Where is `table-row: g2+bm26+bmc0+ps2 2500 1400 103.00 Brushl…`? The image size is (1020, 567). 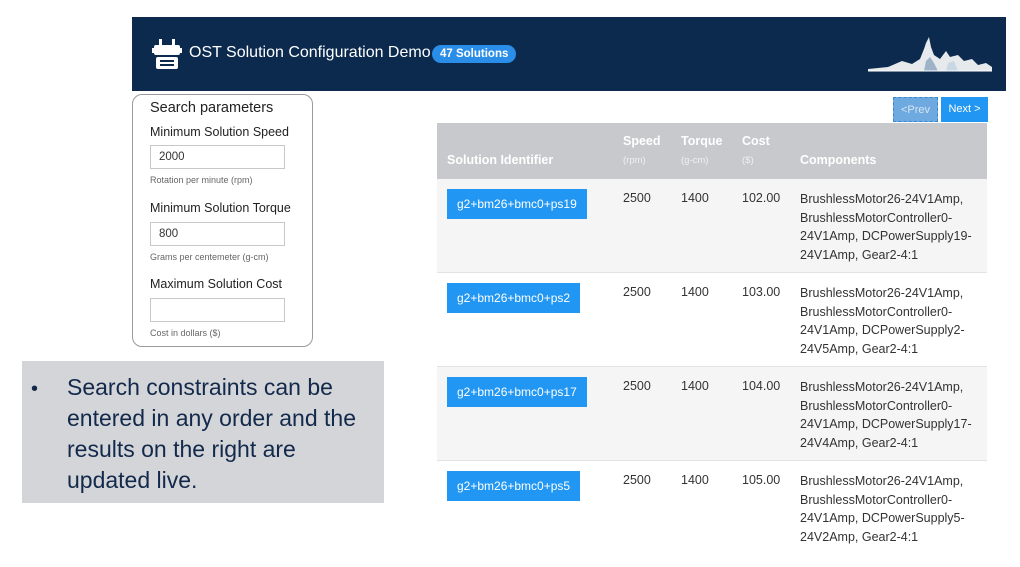
table-row: g2+bm26+bmc0+ps2 2500 1400 103.00 Brushl… is located at coordinates (712, 320).